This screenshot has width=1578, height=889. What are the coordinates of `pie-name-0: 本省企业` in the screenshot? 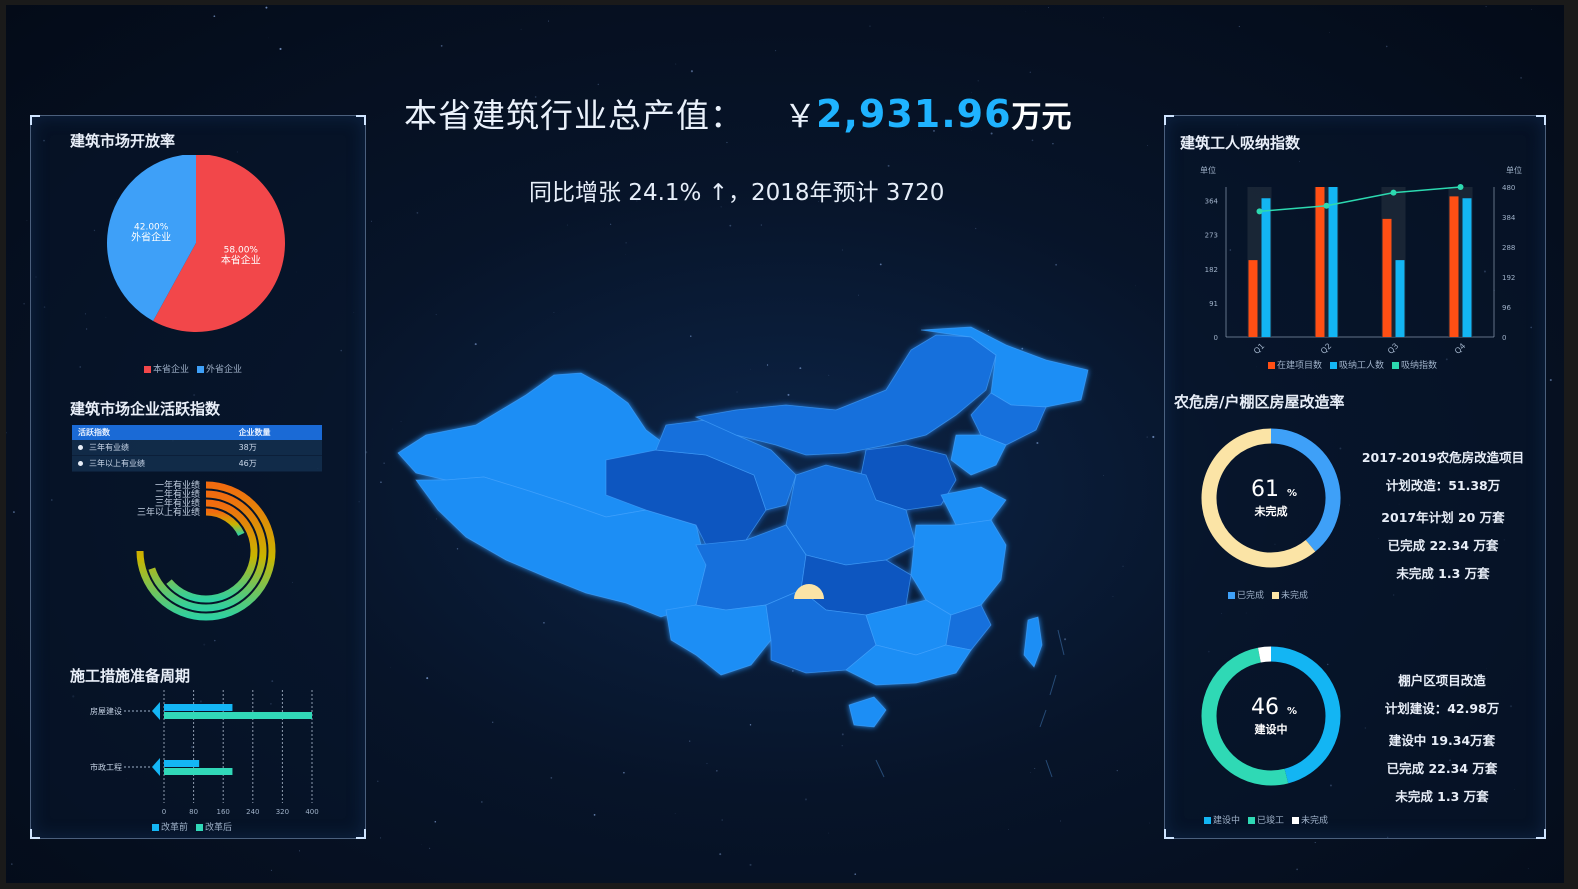 It's located at (241, 260).